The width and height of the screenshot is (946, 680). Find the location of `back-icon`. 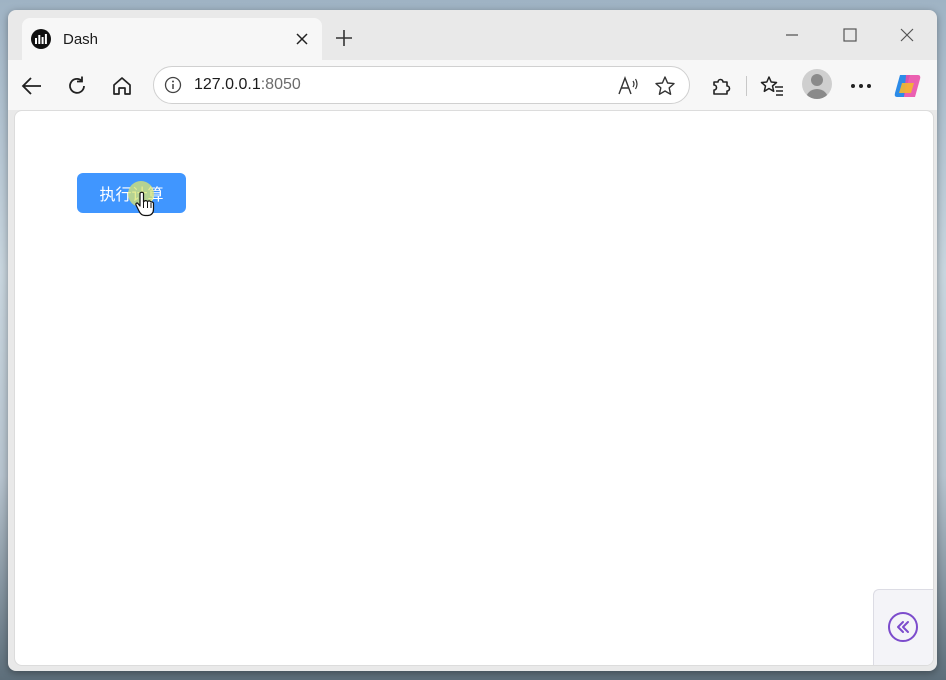

back-icon is located at coordinates (31, 86).